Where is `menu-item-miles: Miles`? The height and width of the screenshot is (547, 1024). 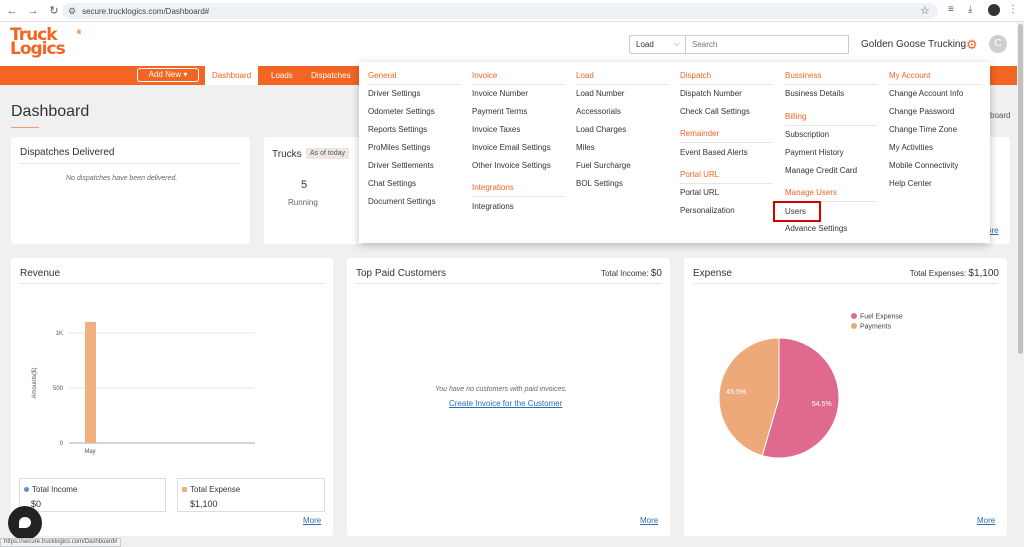
menu-item-miles: Miles is located at coordinates (585, 147).